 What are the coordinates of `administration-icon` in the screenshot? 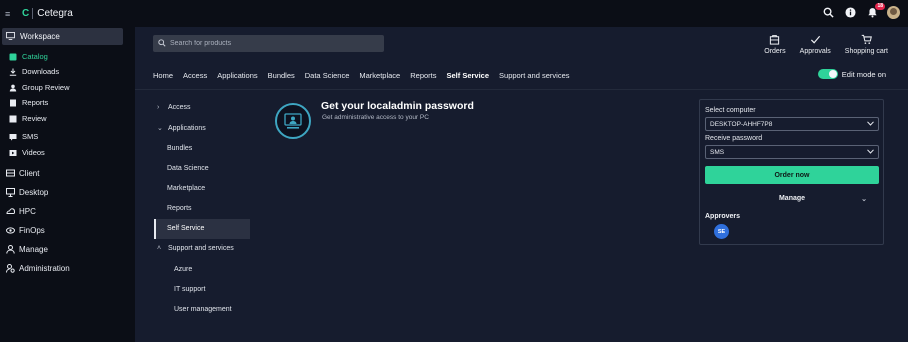 It's located at (10, 268).